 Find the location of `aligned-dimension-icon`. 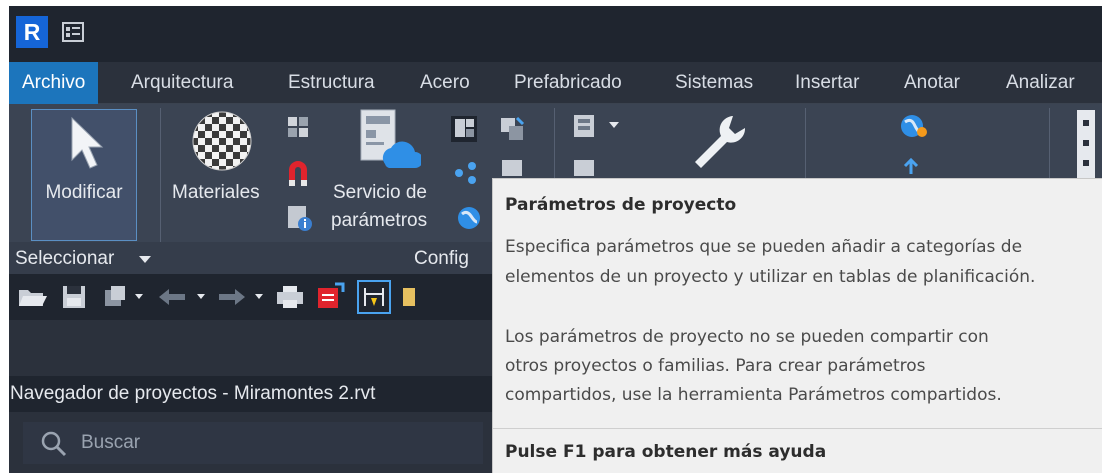

aligned-dimension-icon is located at coordinates (374, 297).